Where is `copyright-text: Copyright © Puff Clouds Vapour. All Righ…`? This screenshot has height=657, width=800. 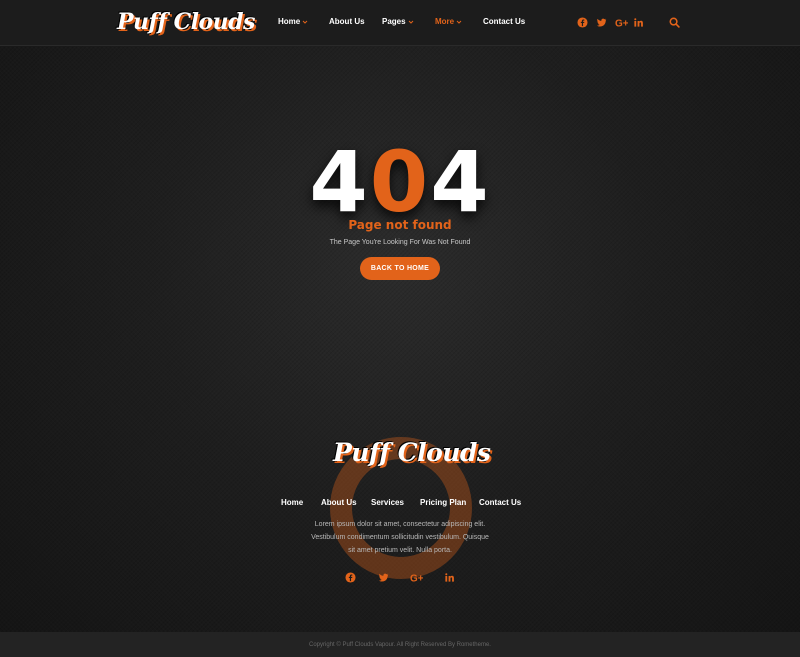 copyright-text: Copyright © Puff Clouds Vapour. All Righ… is located at coordinates (400, 644).